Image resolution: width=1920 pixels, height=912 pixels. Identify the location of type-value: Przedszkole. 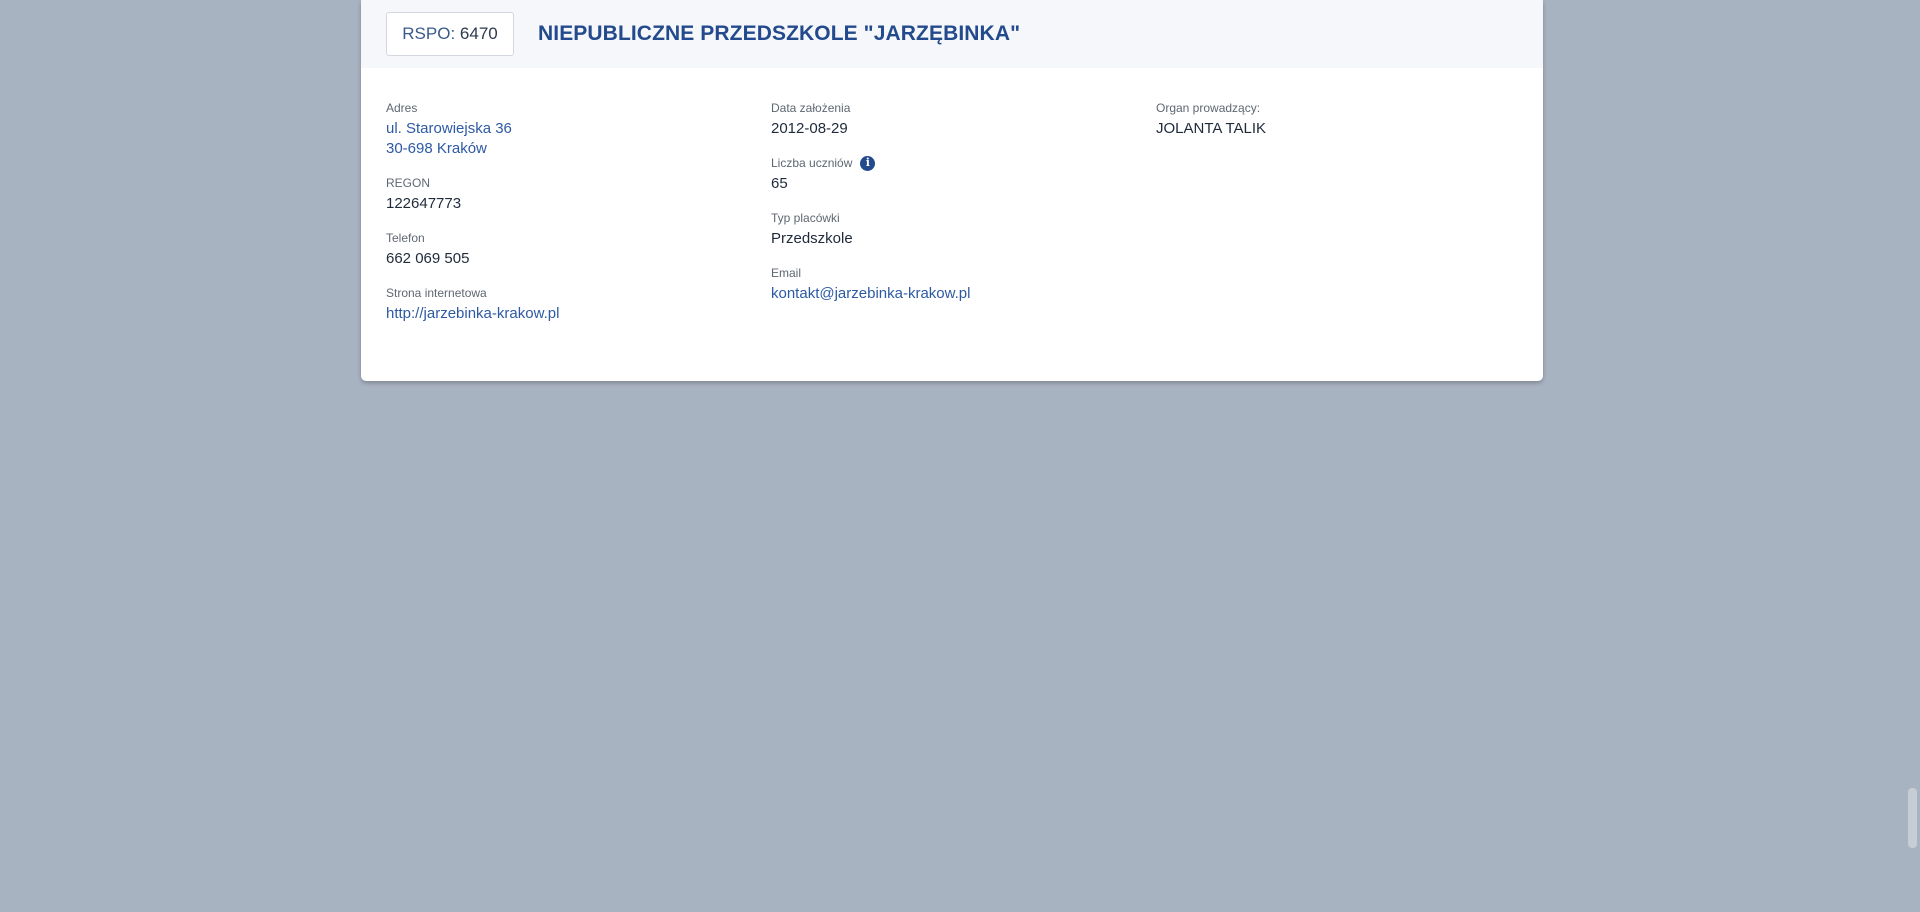
(812, 238).